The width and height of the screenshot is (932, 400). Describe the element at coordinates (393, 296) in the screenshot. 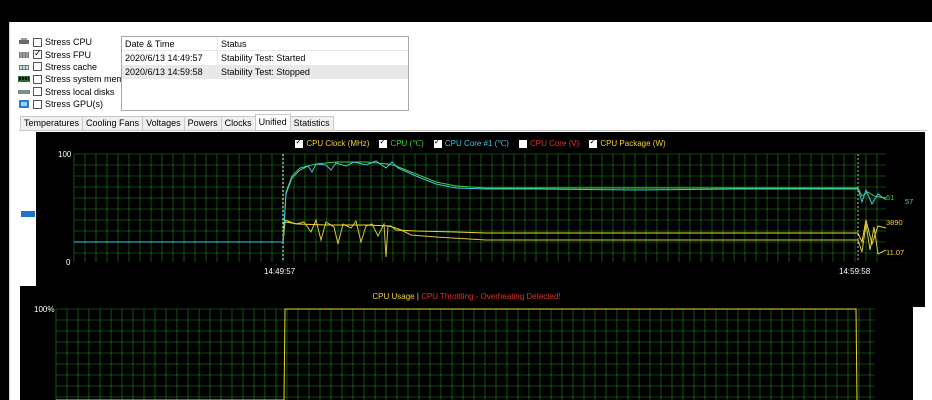

I see `cpu-usage-title: CPU Usage` at that location.